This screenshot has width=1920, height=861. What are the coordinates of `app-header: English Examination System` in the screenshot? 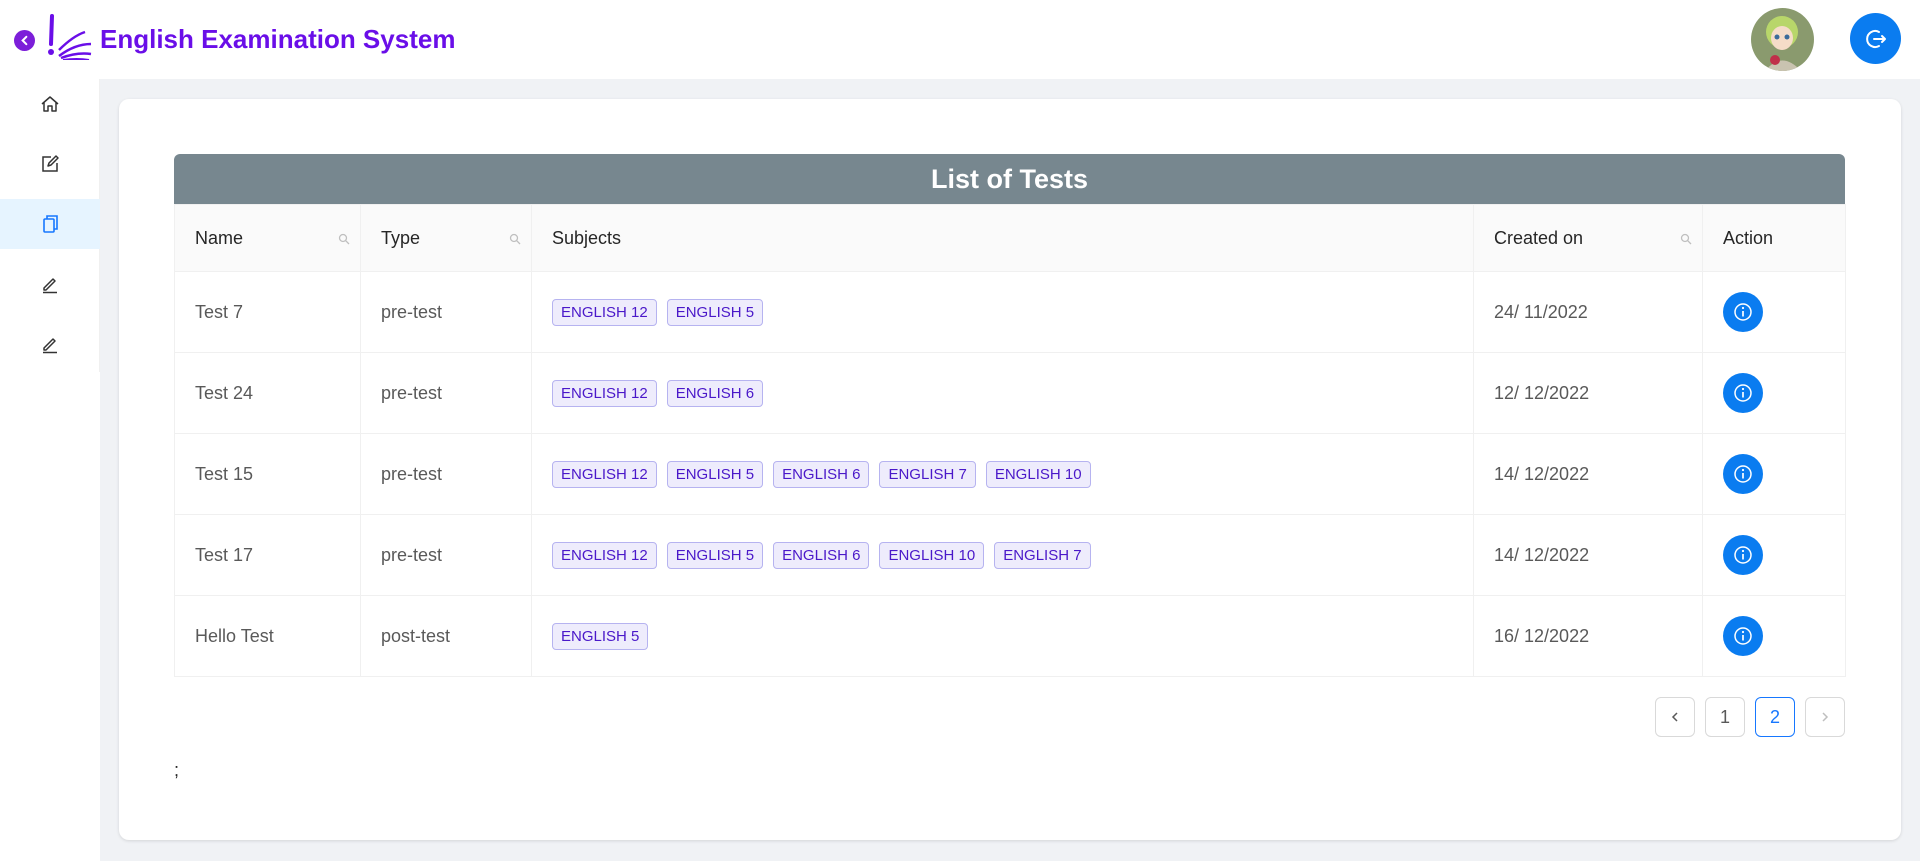 It's located at (960, 39).